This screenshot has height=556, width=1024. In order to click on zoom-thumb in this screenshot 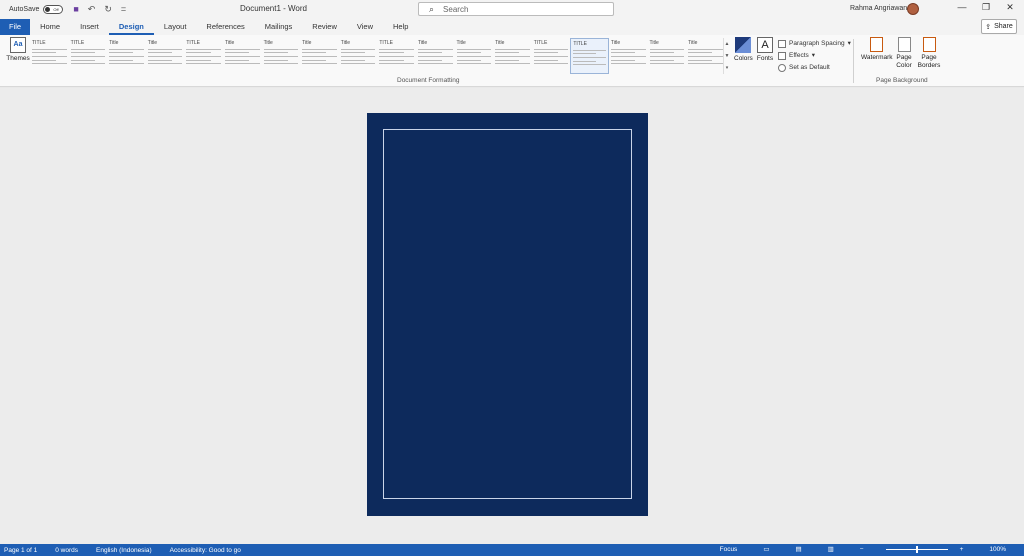, I will do `click(916, 549)`.